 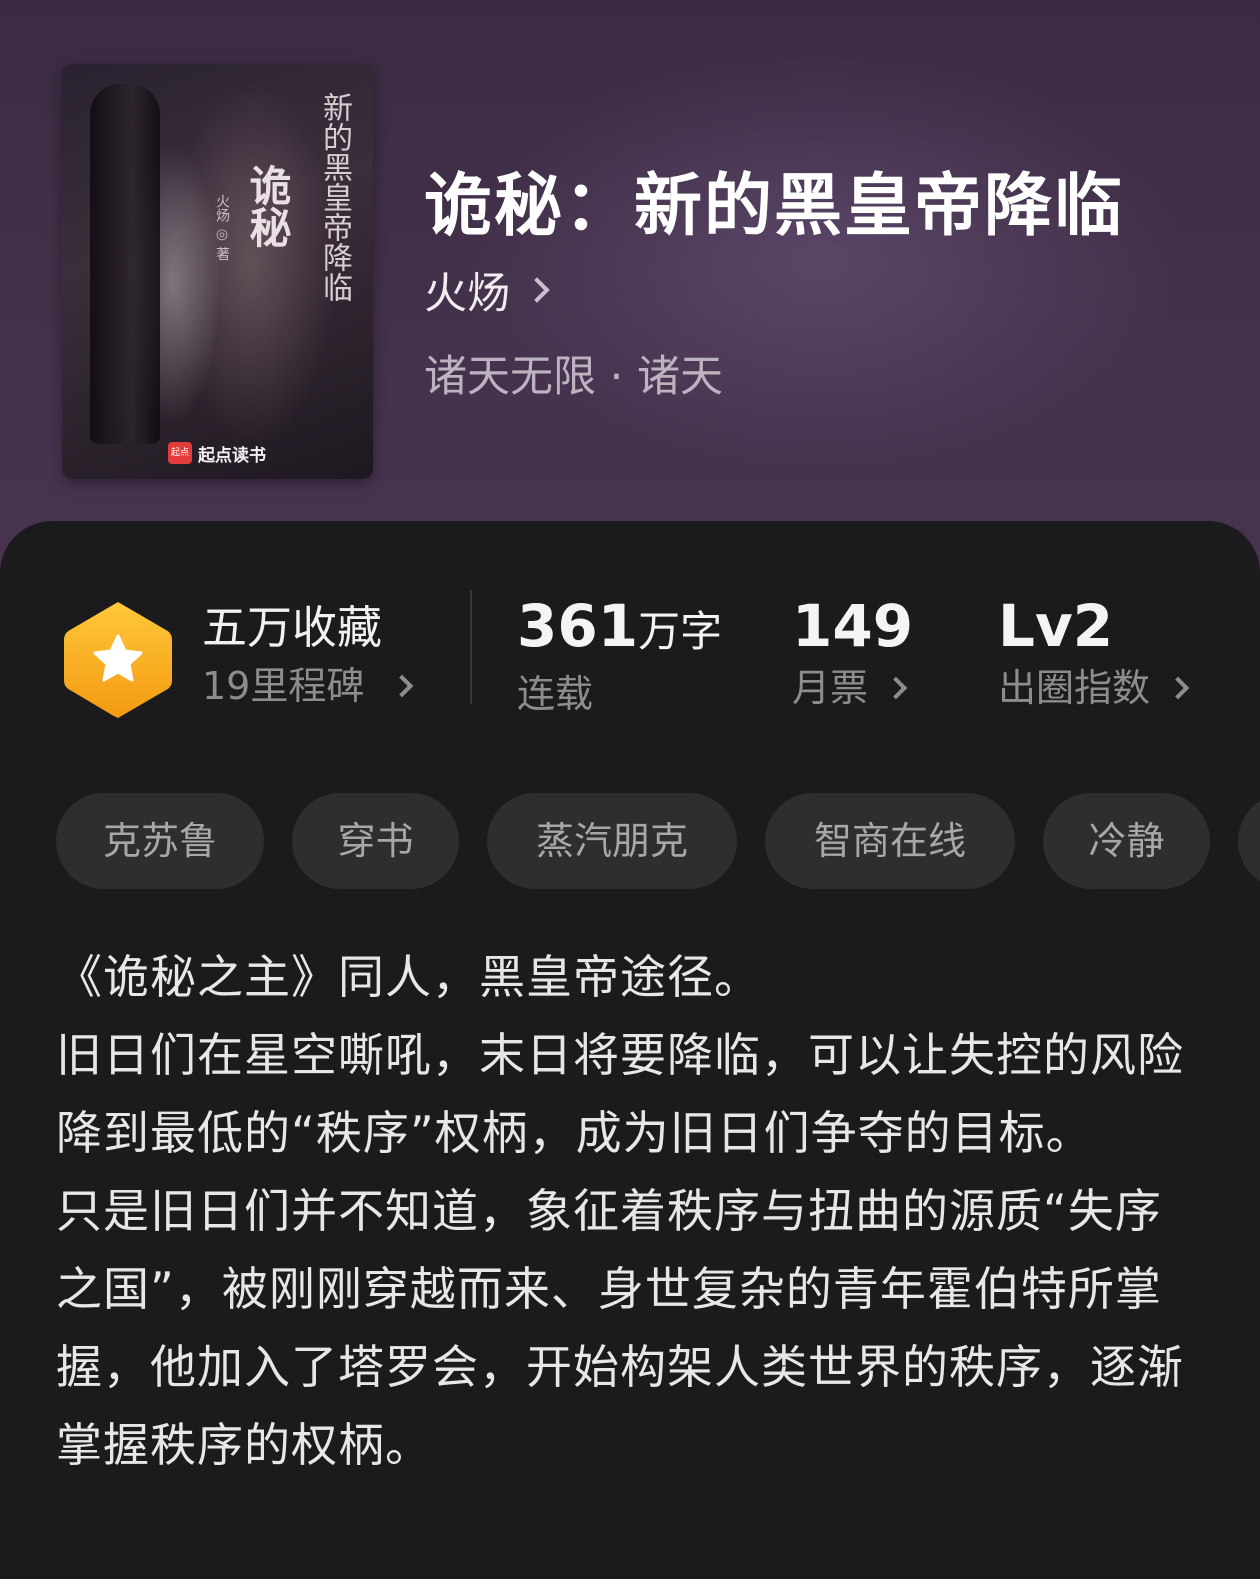 What do you see at coordinates (1056, 626) in the screenshot?
I see `influence-index-value: Lv2` at bounding box center [1056, 626].